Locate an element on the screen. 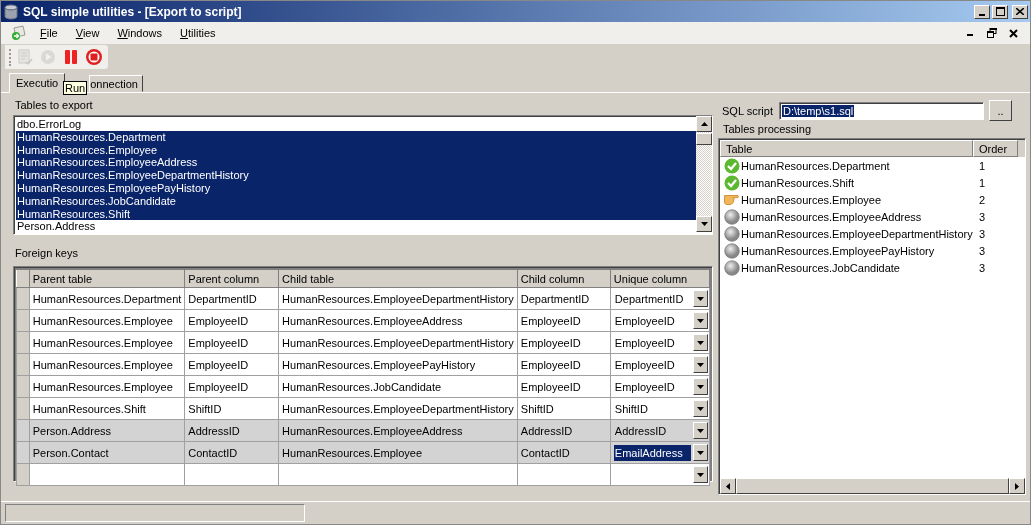 This screenshot has width=1031, height=525. list-item: HumanResources.EmployeeDepartmentHistory is located at coordinates (356, 175).